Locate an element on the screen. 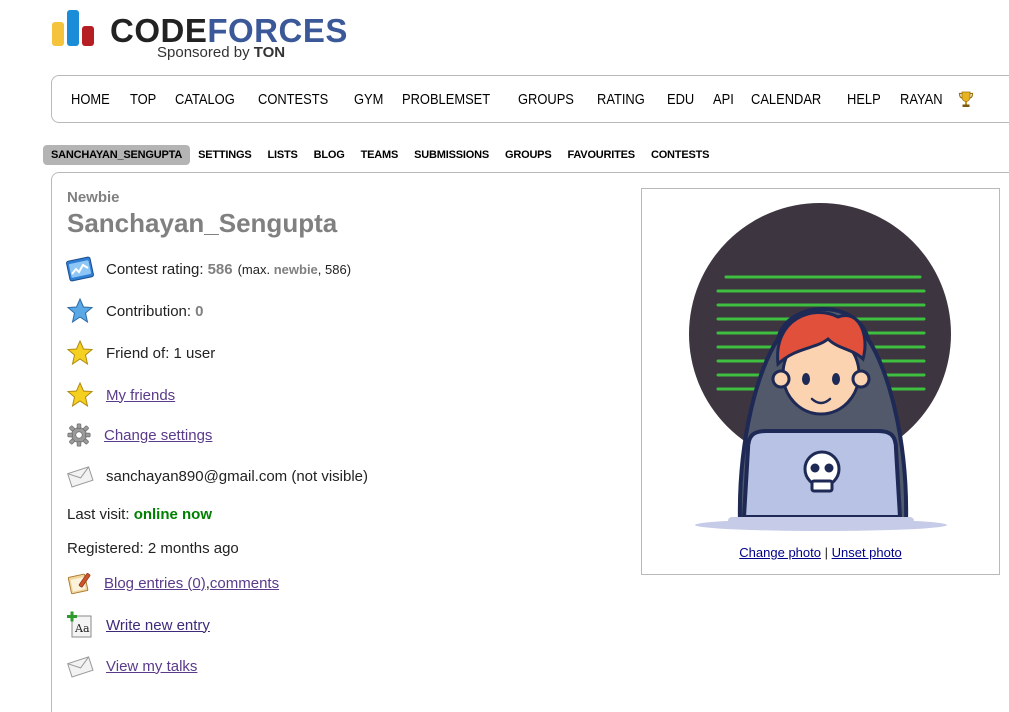 This screenshot has width=1009, height=712. email-text: sanchayan890@gmail.com (not visible) is located at coordinates (237, 476).